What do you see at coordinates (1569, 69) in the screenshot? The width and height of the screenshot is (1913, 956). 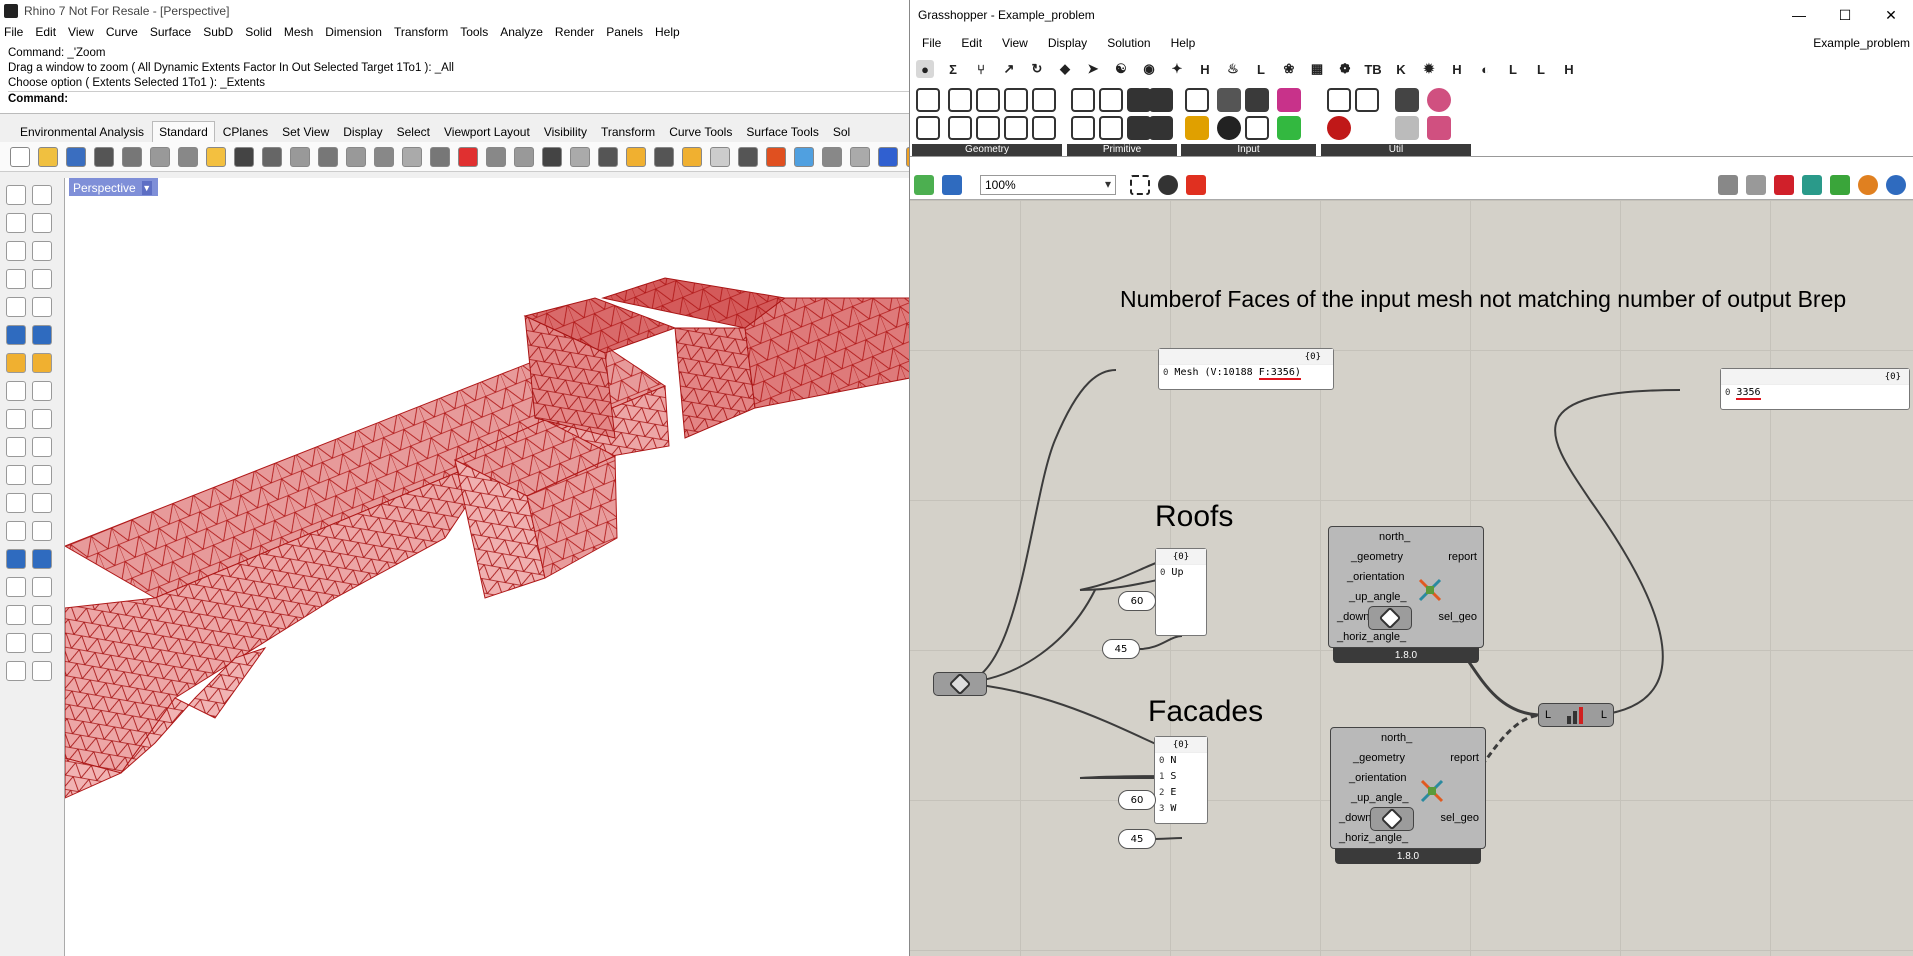 I see `gh-tab-icon: H` at bounding box center [1569, 69].